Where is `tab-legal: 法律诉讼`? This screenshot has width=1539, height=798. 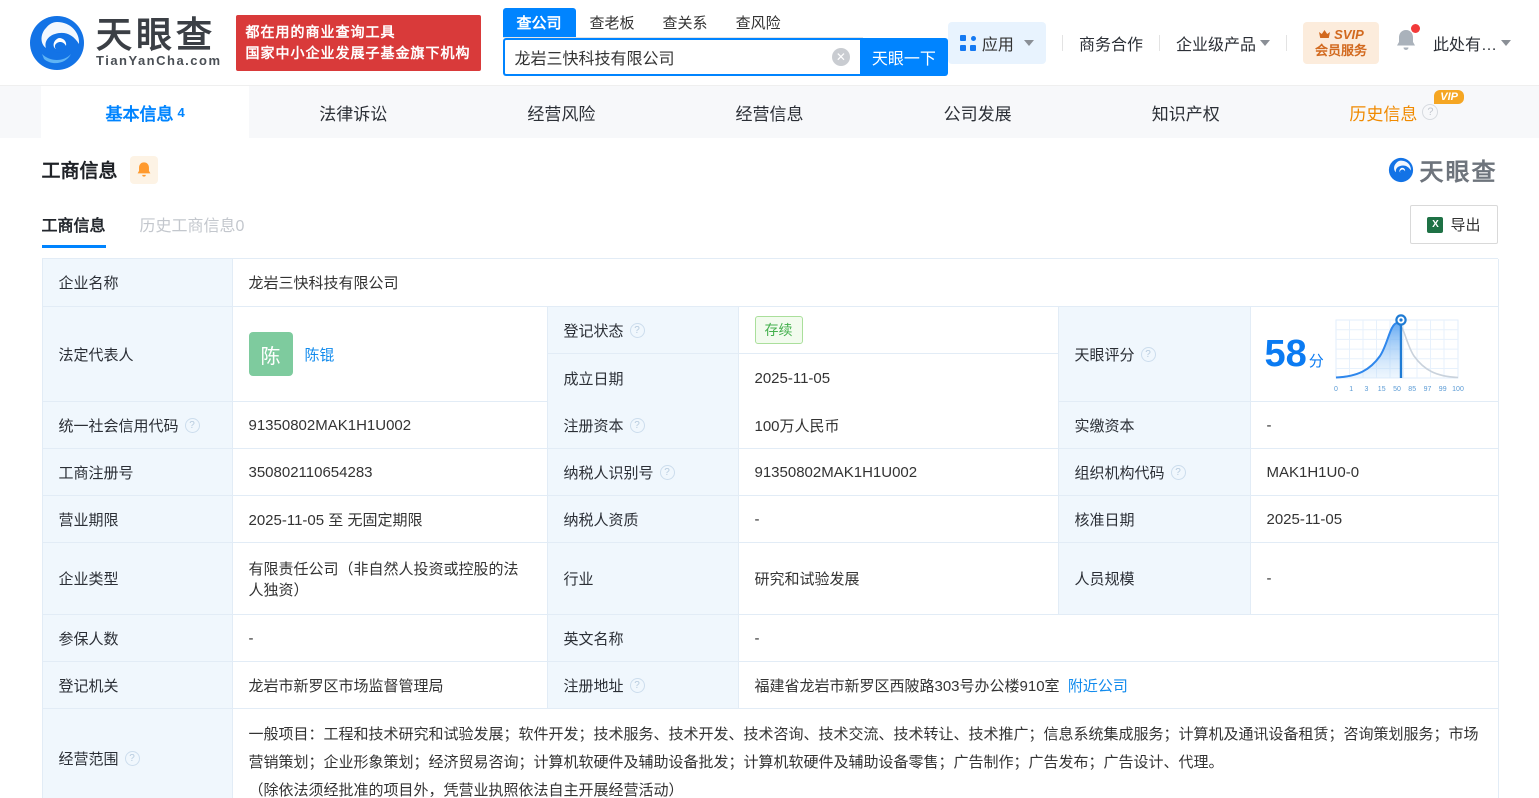 tab-legal: 法律诉讼 is located at coordinates (353, 112).